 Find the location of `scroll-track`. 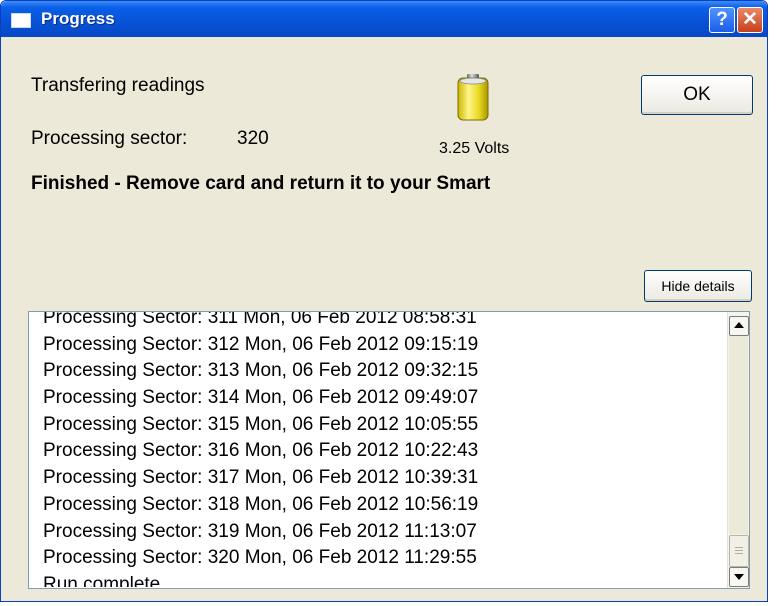

scroll-track is located at coordinates (738, 435).